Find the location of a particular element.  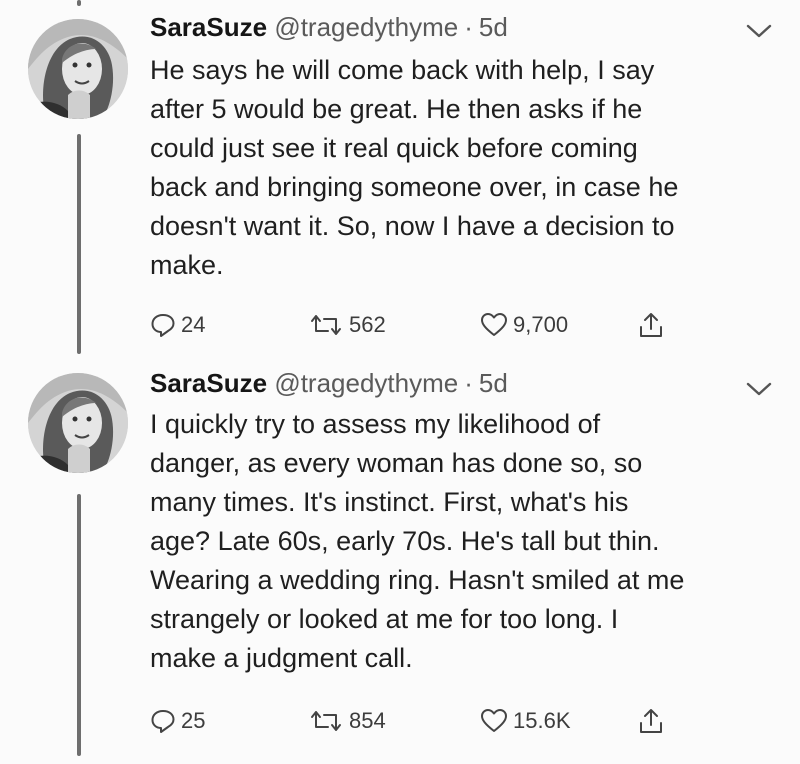

tweet-actions: 25 854 15.6K is located at coordinates (450, 721).